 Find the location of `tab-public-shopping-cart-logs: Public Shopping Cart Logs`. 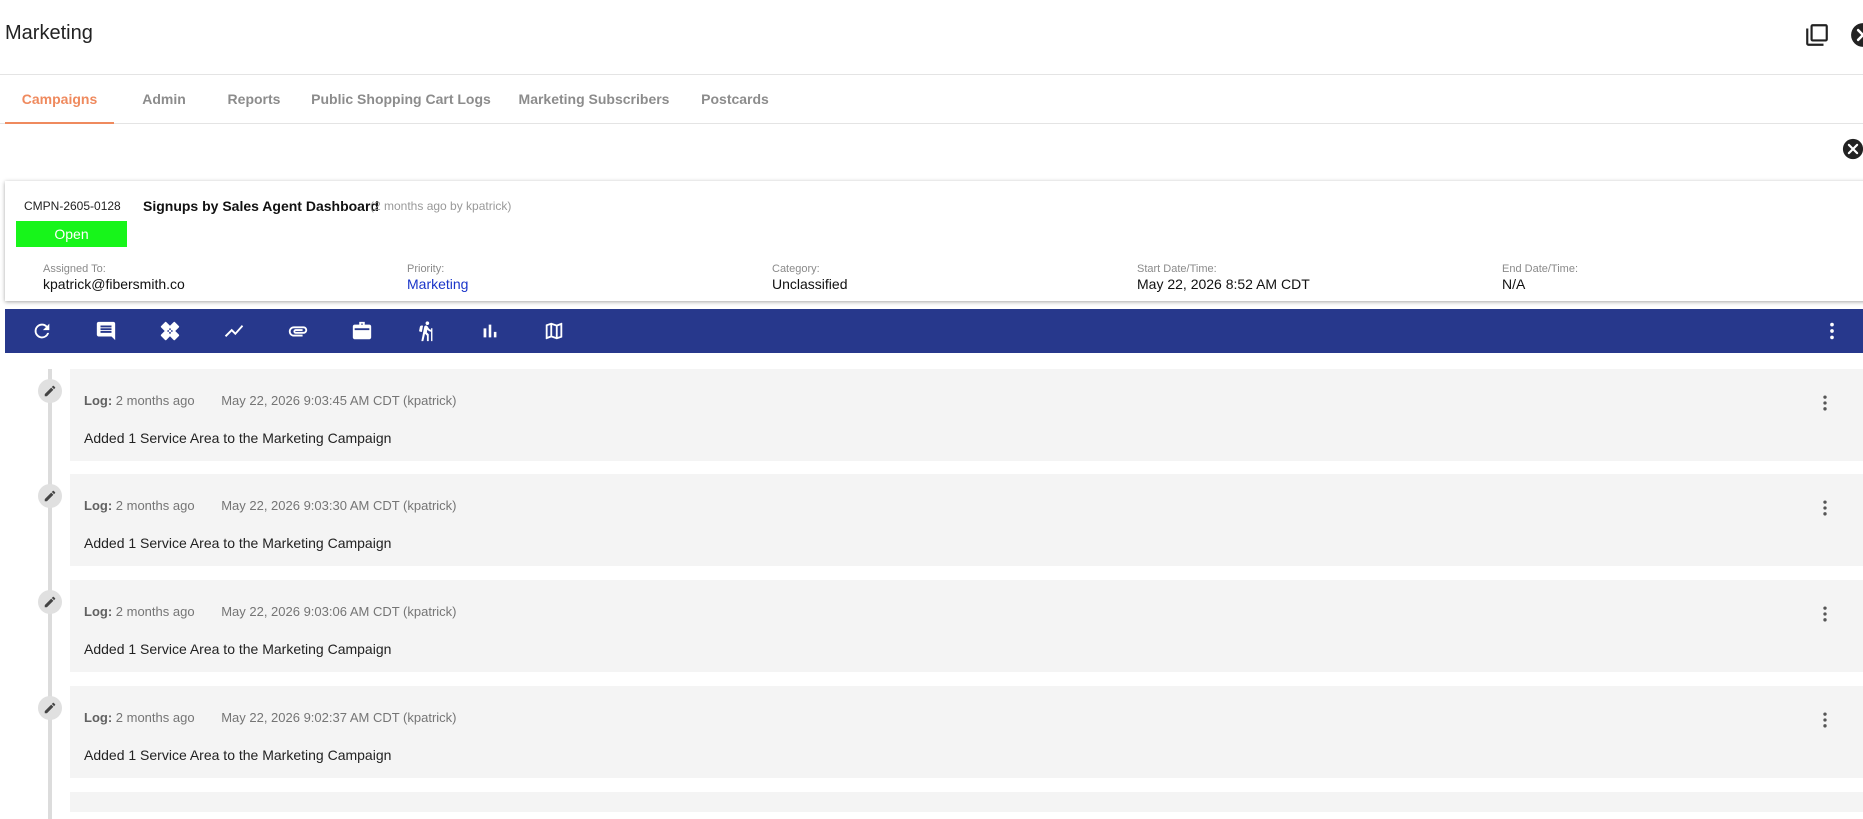

tab-public-shopping-cart-logs: Public Shopping Cart Logs is located at coordinates (401, 99).